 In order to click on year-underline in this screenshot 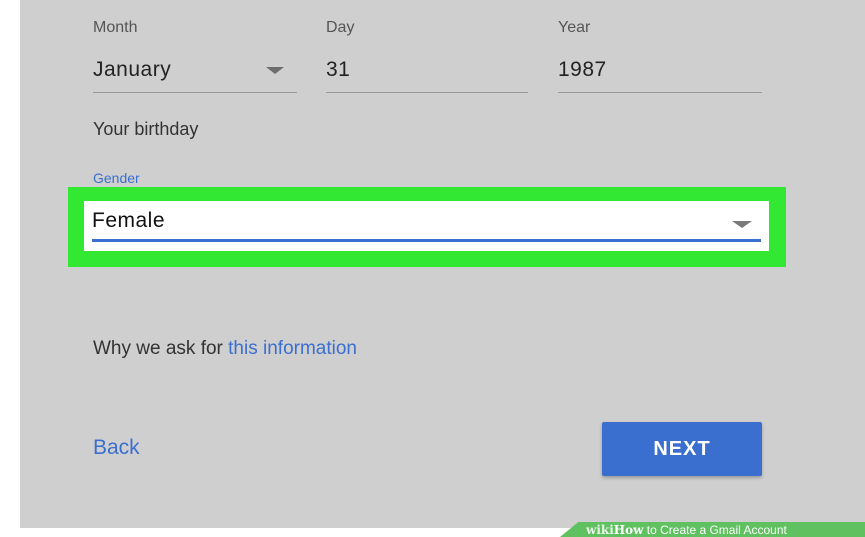, I will do `click(660, 92)`.